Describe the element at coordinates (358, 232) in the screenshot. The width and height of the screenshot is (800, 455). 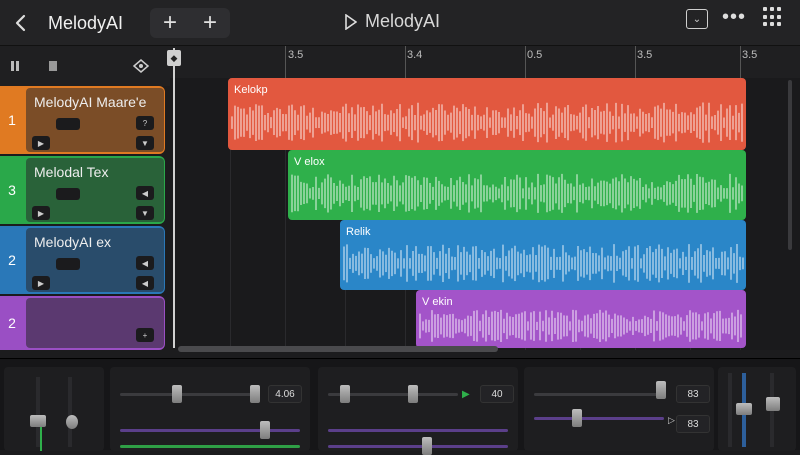
I see `clip-label: Relik` at that location.